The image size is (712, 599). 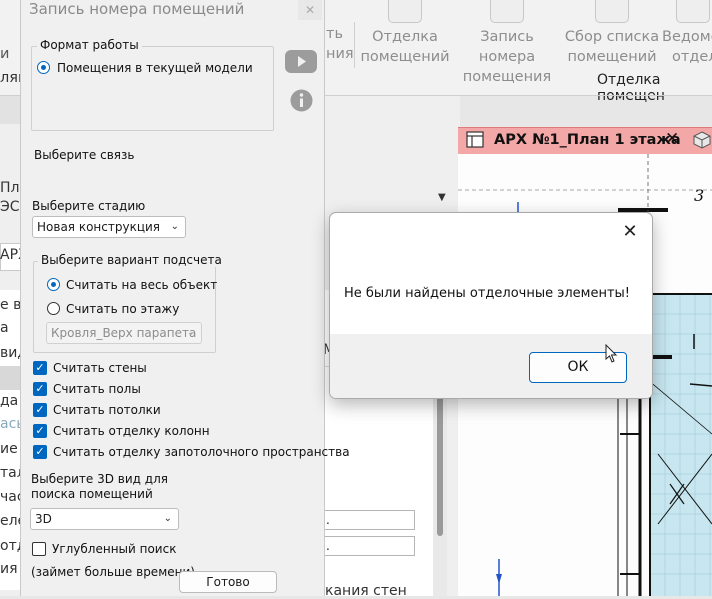 What do you see at coordinates (43, 519) in the screenshot?
I see `view3d-select-value: 3D` at bounding box center [43, 519].